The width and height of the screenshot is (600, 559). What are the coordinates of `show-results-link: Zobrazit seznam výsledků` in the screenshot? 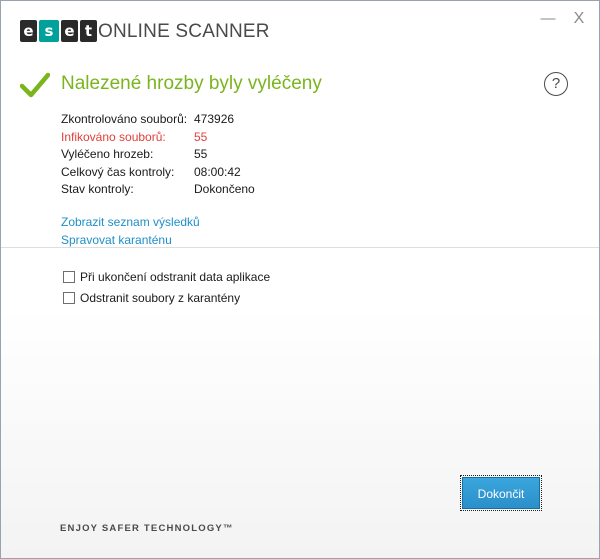 It's located at (130, 222).